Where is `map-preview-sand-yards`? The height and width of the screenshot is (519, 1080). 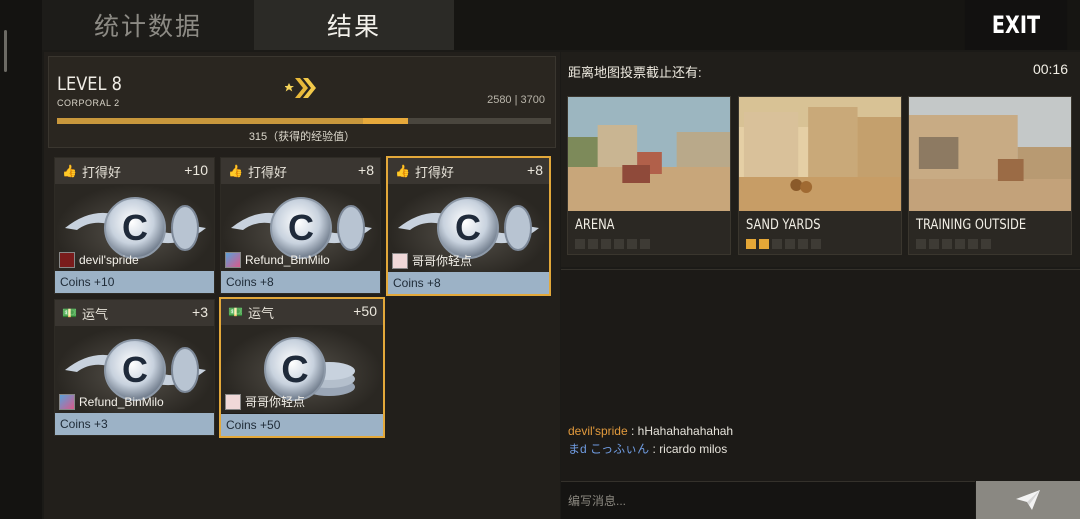 map-preview-sand-yards is located at coordinates (820, 154).